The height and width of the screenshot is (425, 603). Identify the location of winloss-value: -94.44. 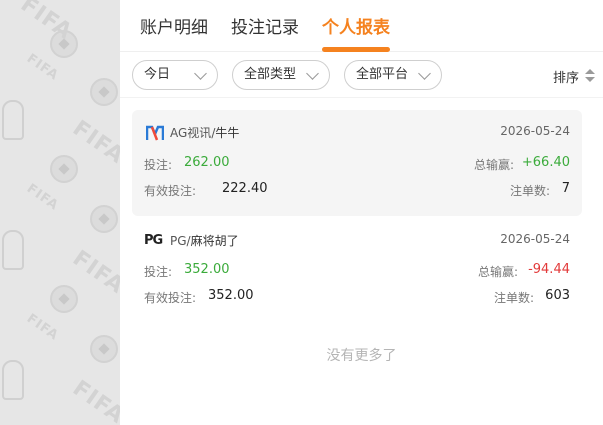
(549, 269).